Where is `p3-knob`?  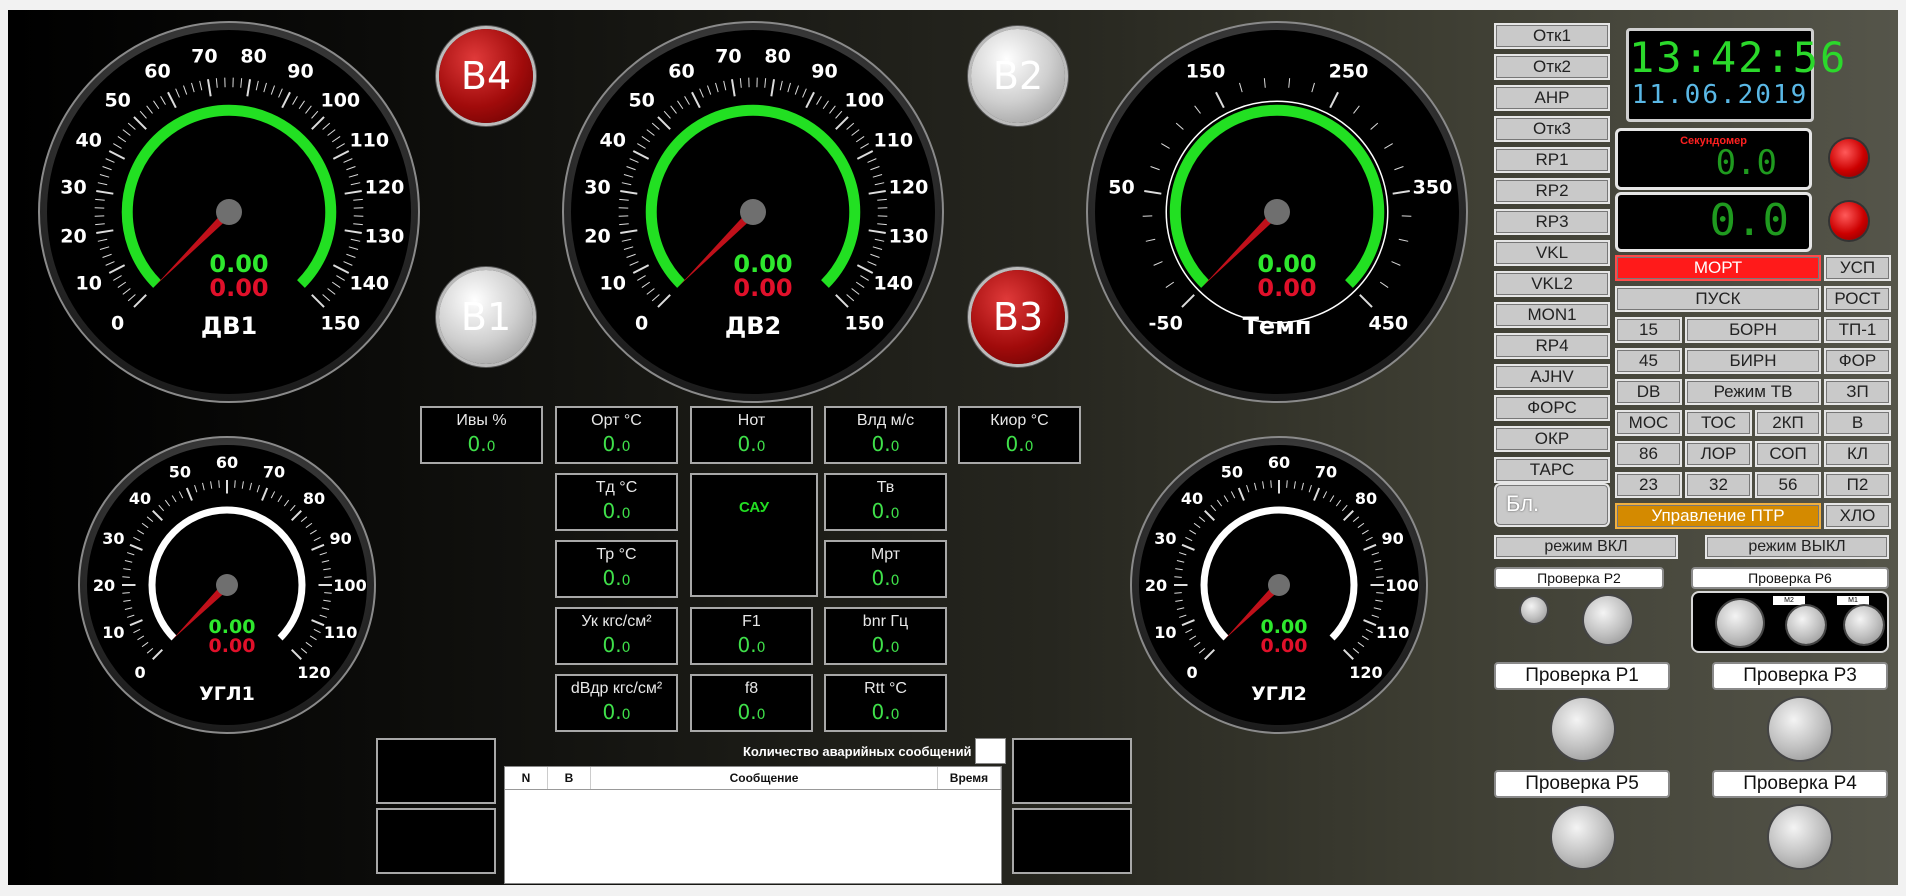
p3-knob is located at coordinates (1800, 729).